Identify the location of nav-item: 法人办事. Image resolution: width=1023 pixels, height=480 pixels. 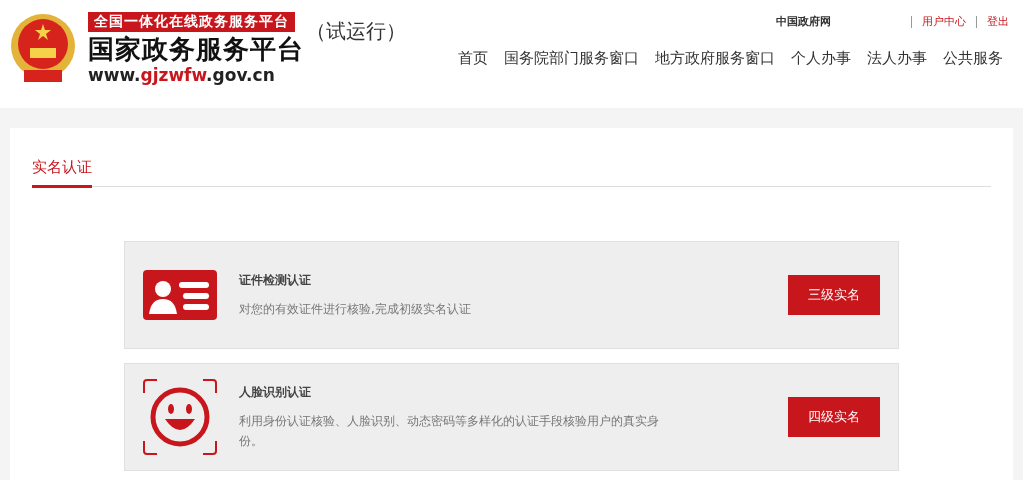
(897, 58).